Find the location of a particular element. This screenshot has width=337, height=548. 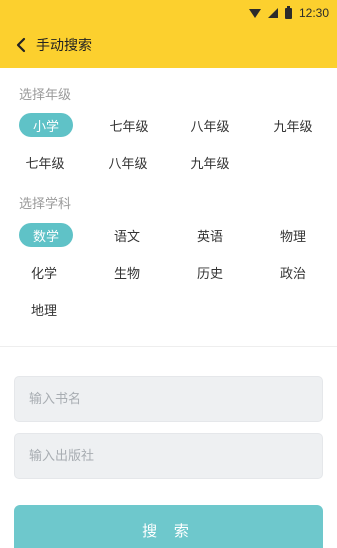

book-name-input is located at coordinates (168, 399).